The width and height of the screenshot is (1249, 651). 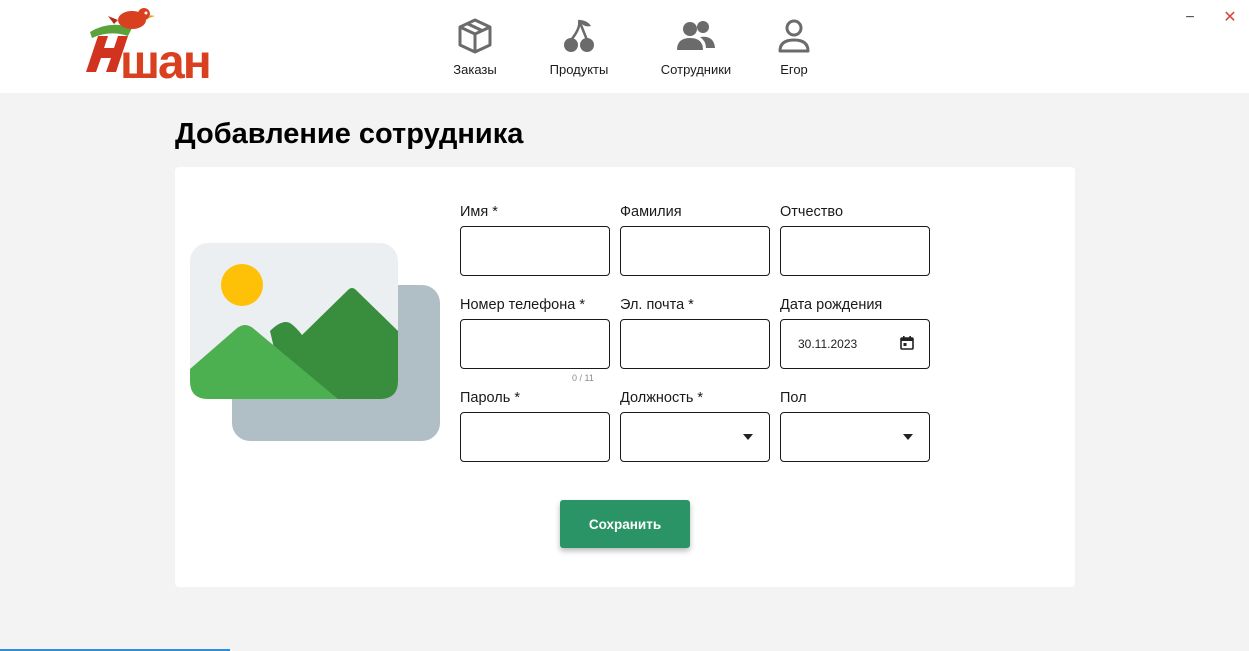 What do you see at coordinates (479, 212) in the screenshot?
I see `first-name-label: Имя *` at bounding box center [479, 212].